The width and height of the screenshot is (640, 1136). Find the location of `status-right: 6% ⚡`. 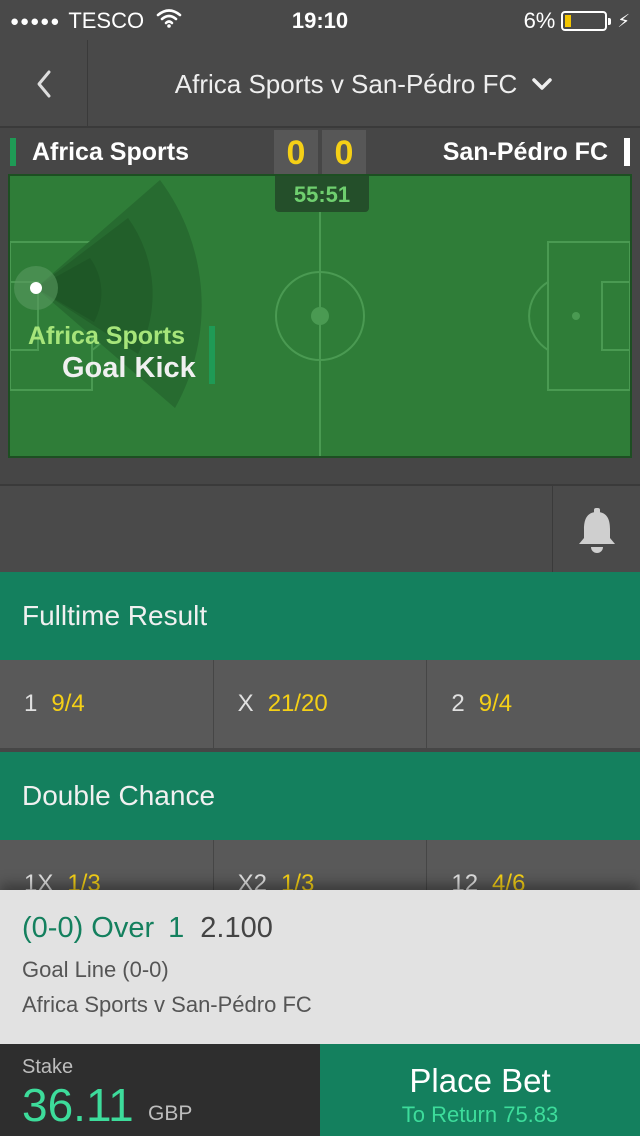

status-right: 6% ⚡ is located at coordinates (577, 21).